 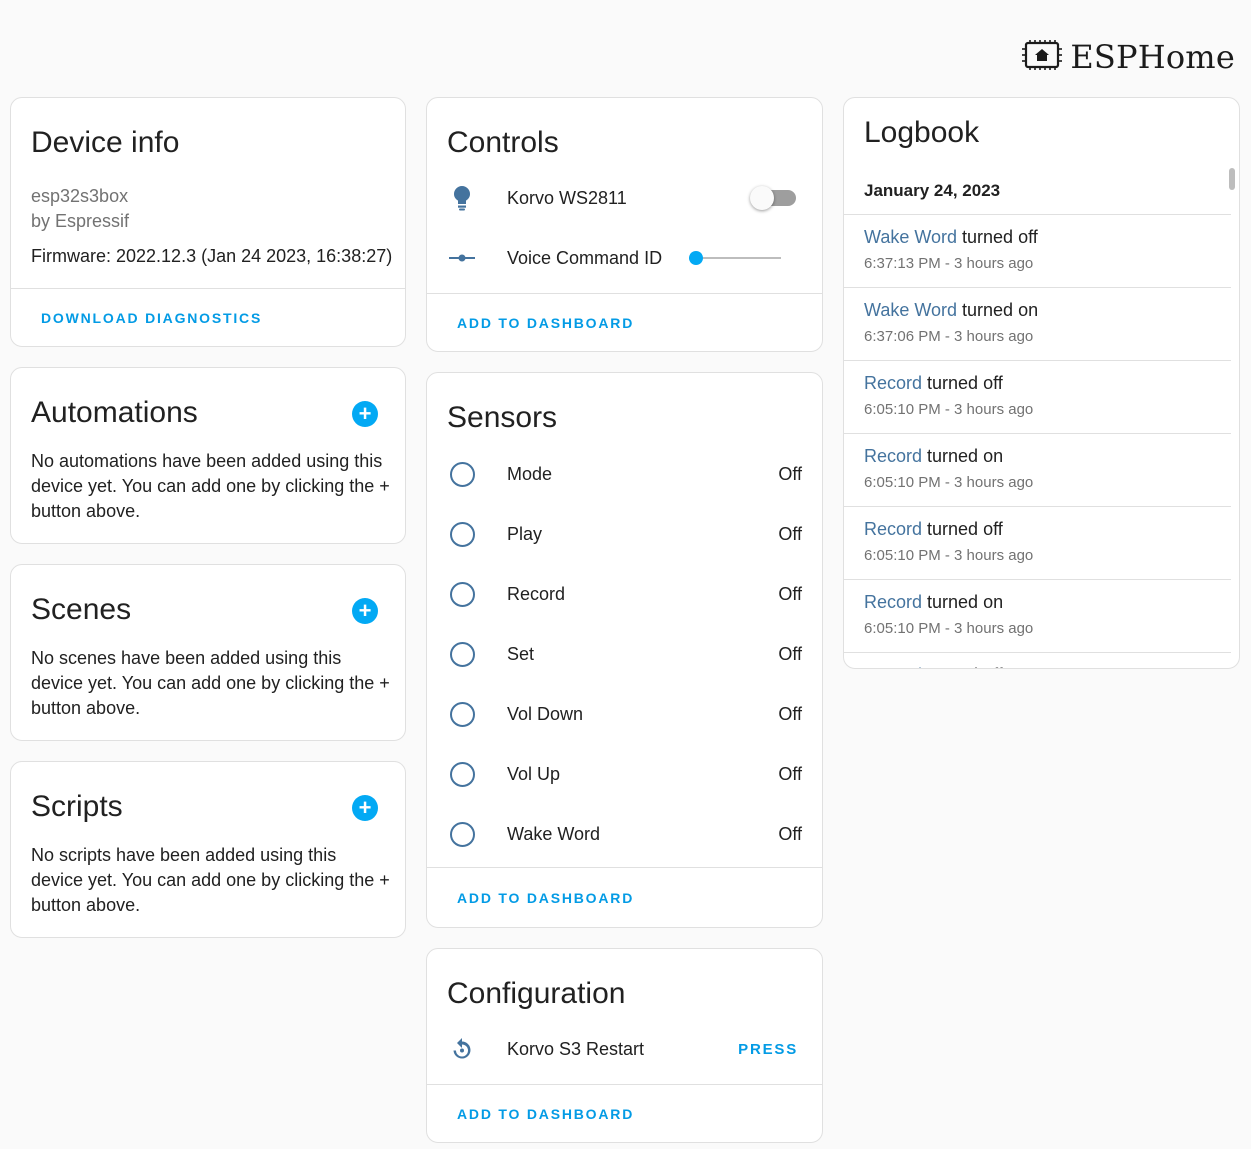 What do you see at coordinates (696, 258) in the screenshot?
I see `slider-thumb` at bounding box center [696, 258].